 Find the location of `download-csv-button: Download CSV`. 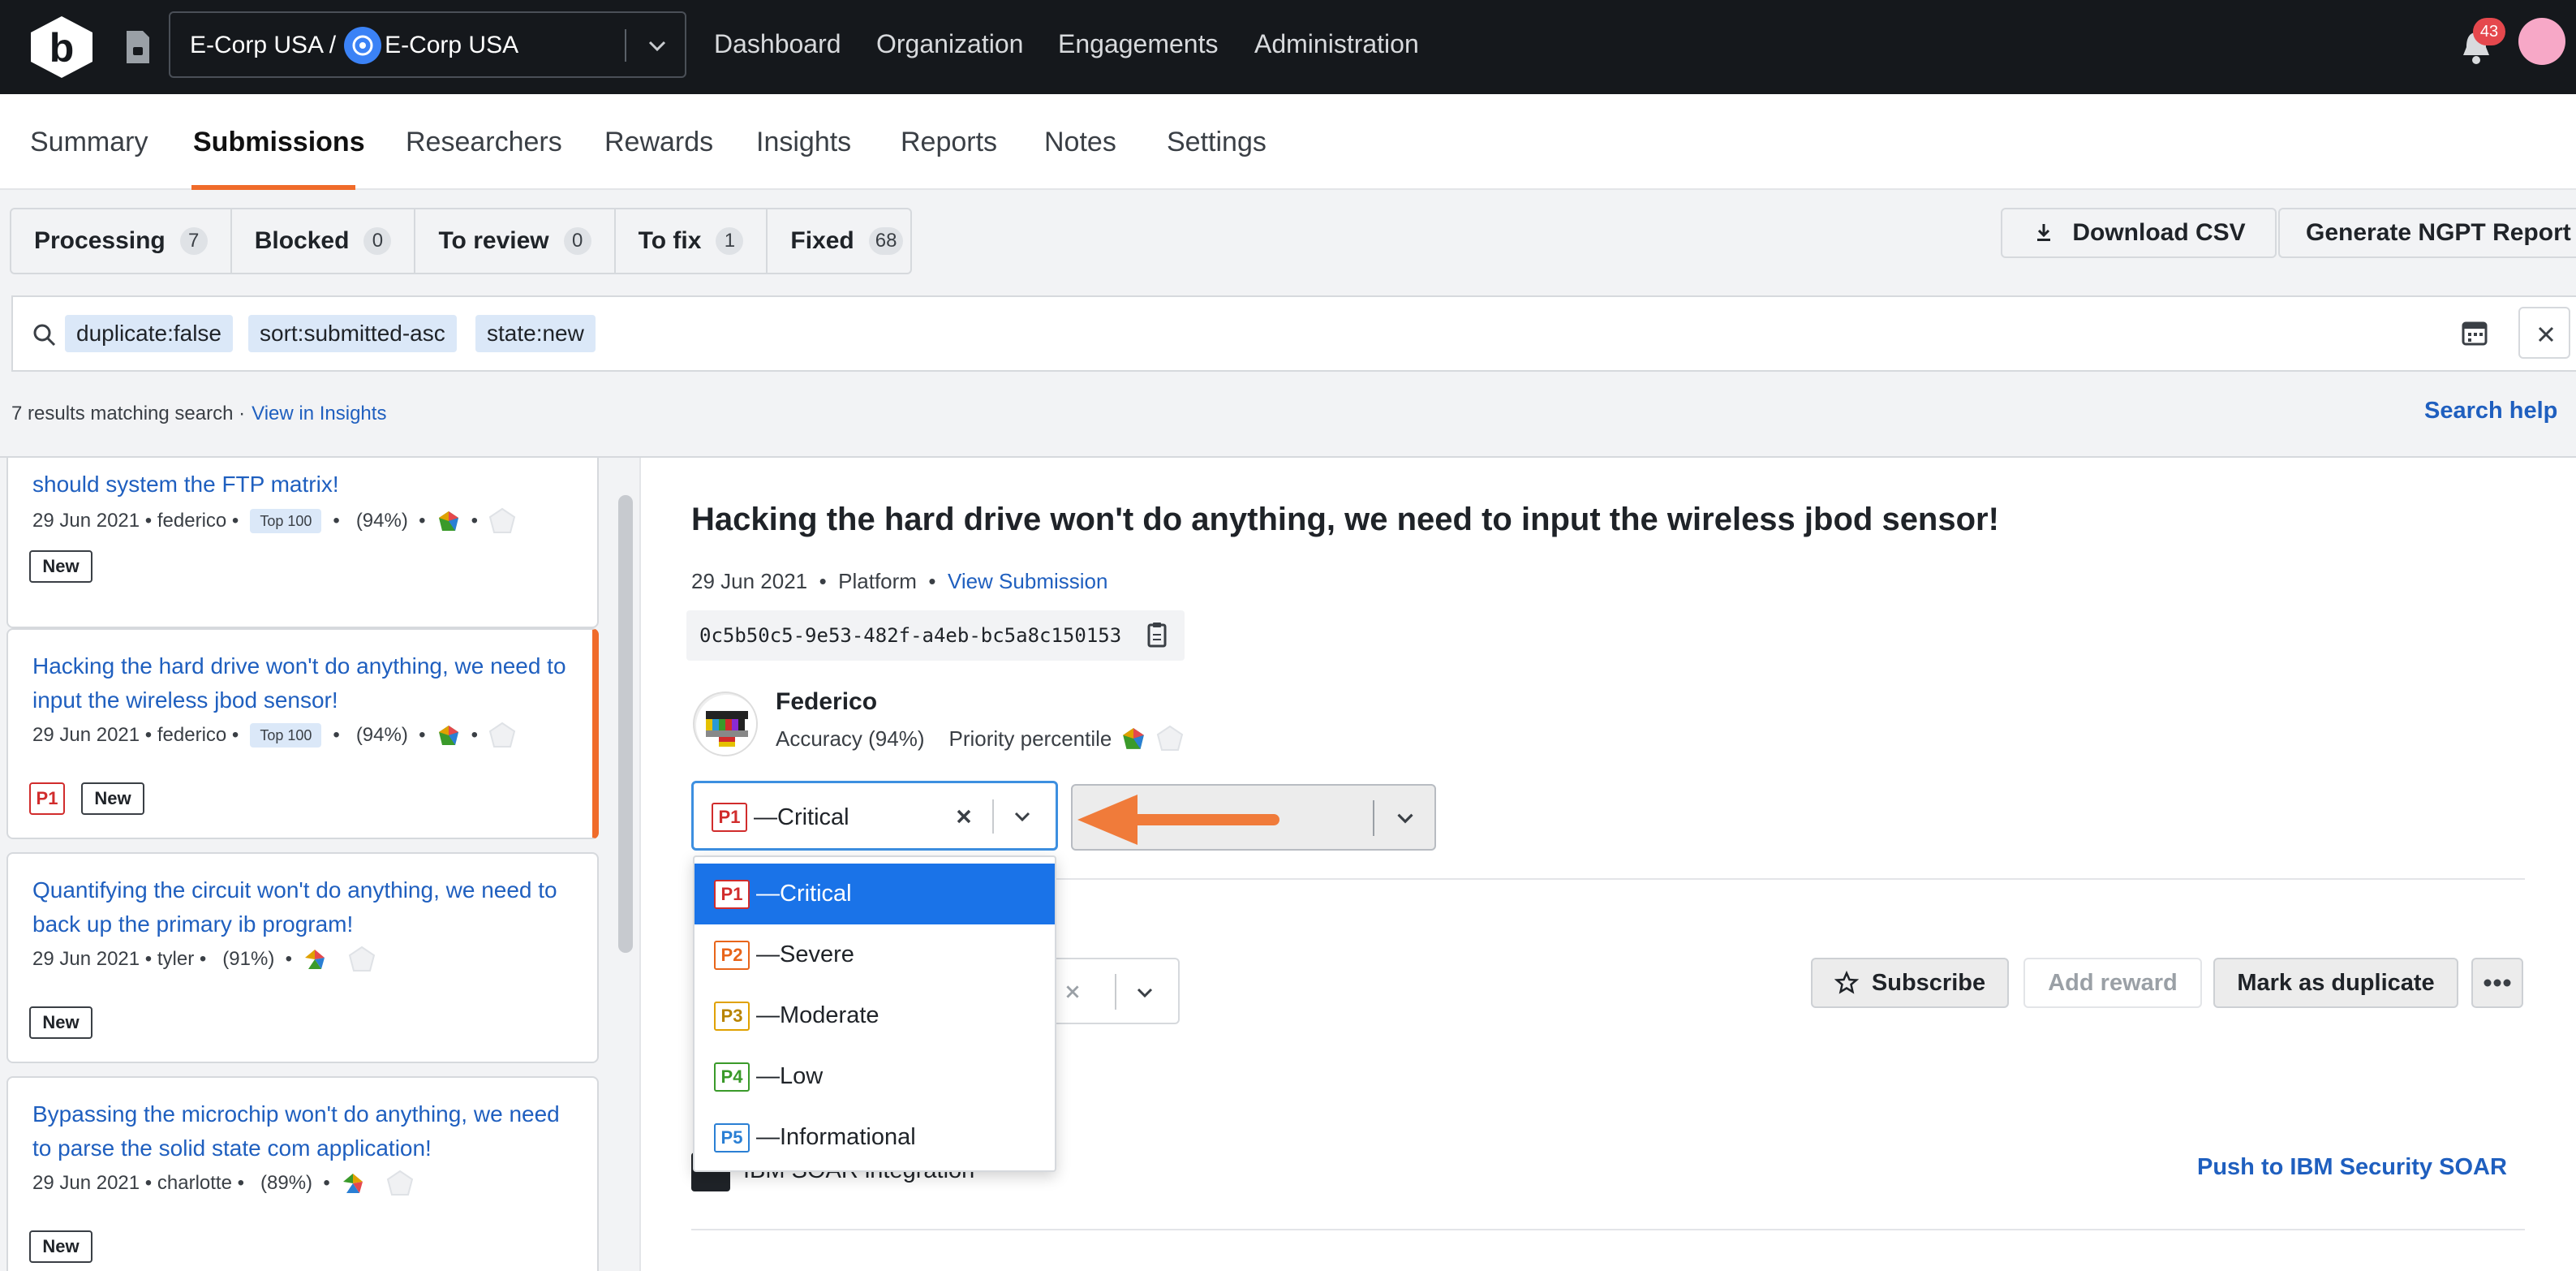

download-csv-button: Download CSV is located at coordinates (2139, 233).